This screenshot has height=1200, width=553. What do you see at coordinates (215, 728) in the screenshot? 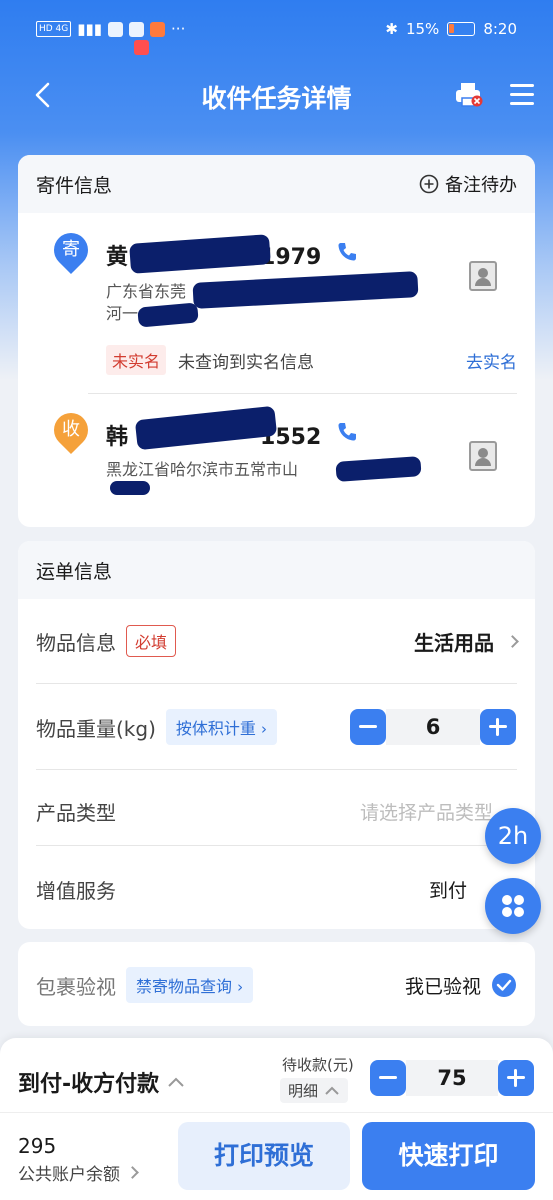
I see `volume-weight-label: 按体积计重` at bounding box center [215, 728].